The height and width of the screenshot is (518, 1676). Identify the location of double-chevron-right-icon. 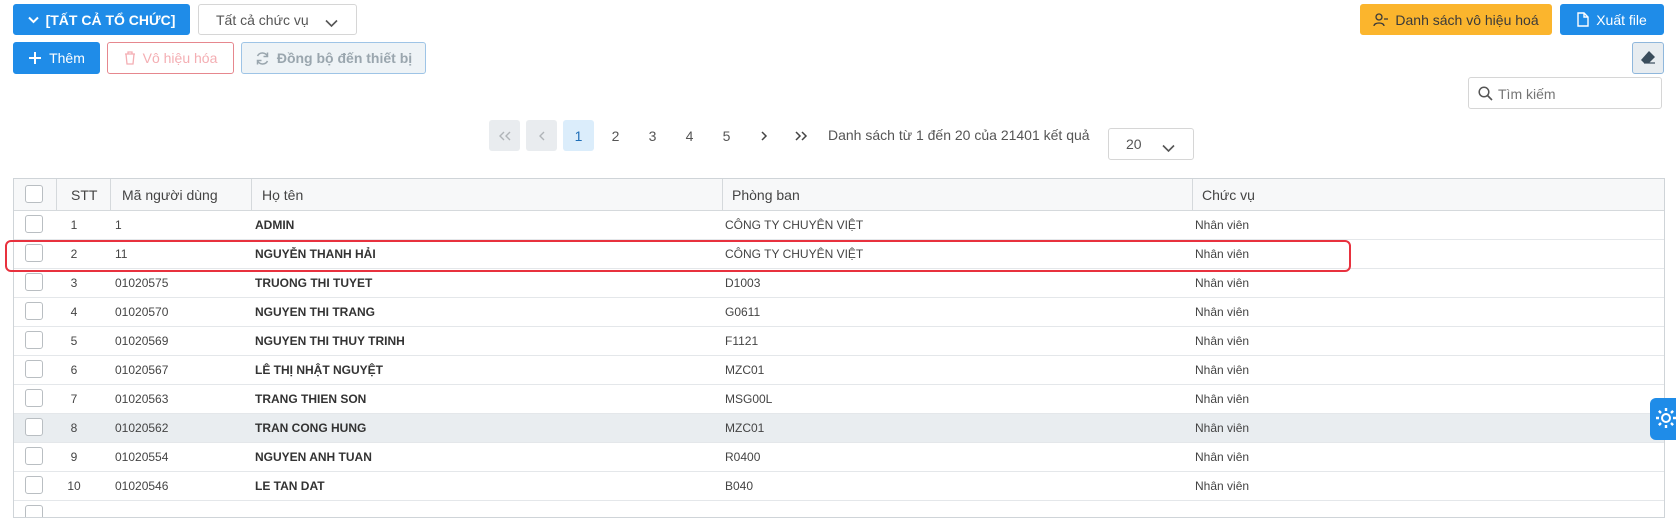
(801, 136).